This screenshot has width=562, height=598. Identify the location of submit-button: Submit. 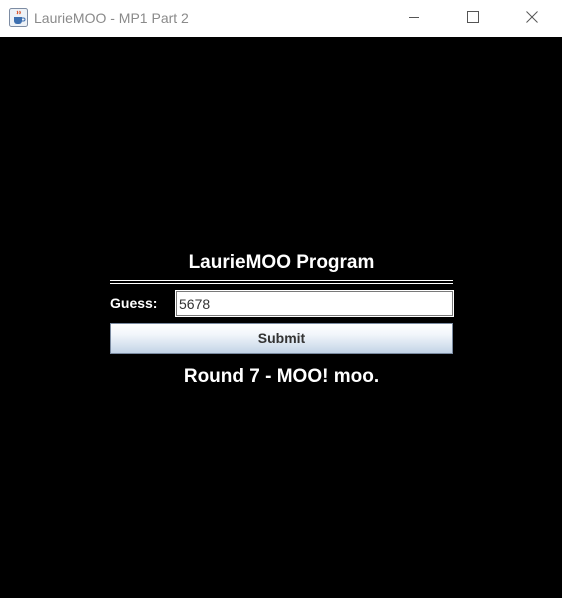
(281, 338).